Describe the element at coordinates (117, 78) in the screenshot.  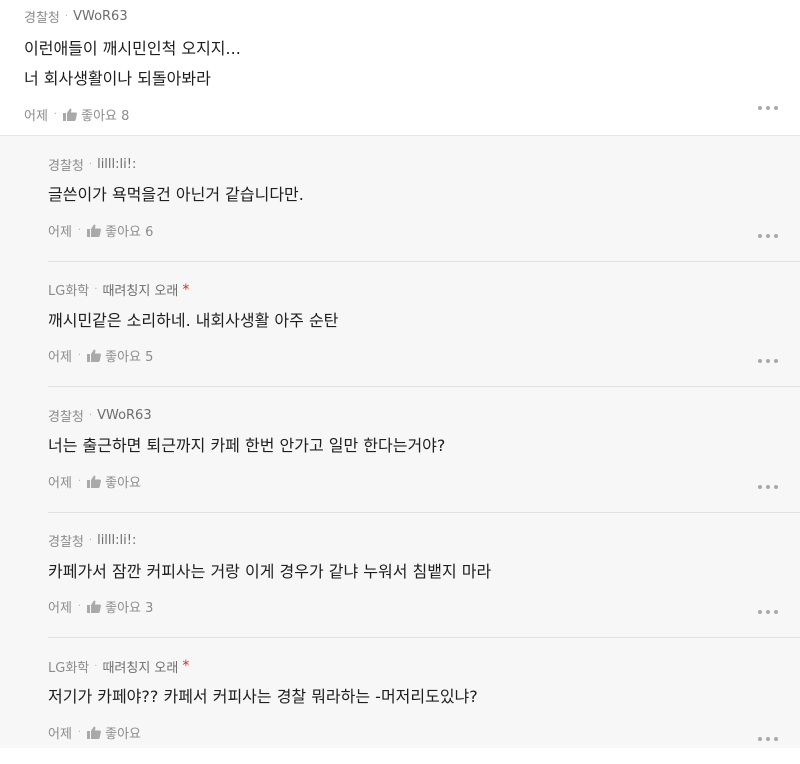
I see `comment-line: 너 회사생활이나 되돌아봐라` at that location.